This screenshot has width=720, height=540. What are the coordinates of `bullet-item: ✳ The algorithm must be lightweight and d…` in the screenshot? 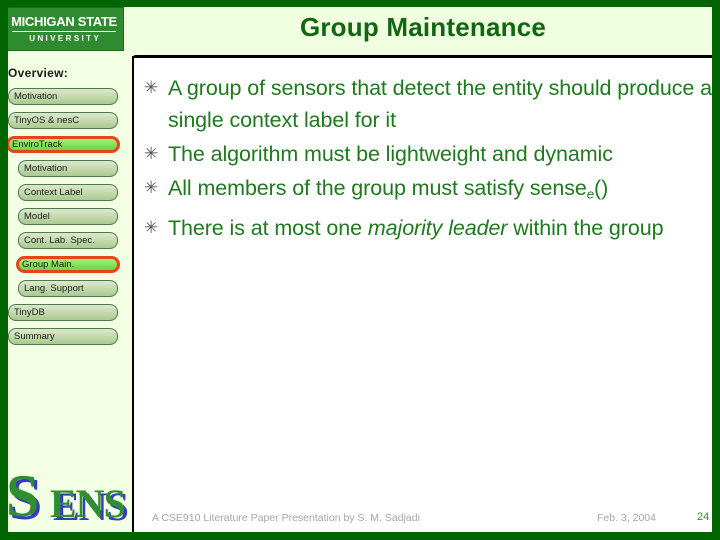 It's located at (426, 154).